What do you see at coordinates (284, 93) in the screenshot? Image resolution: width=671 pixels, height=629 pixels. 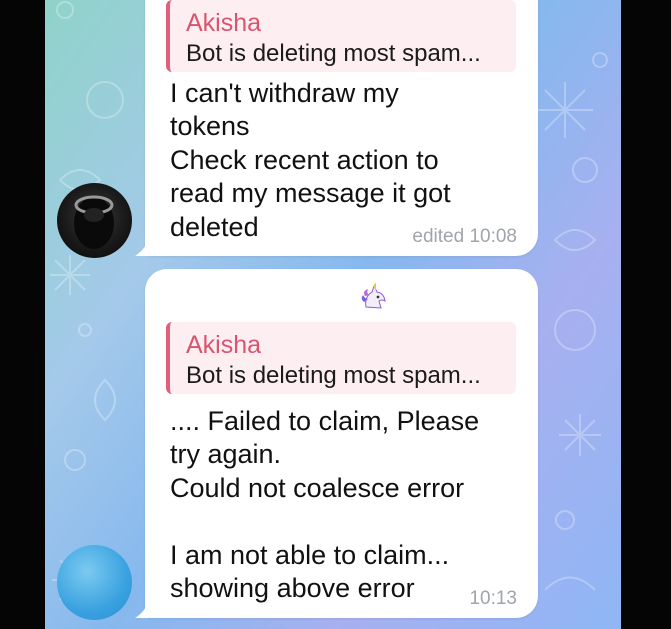 I see `message-text-line: I can't withdraw my` at bounding box center [284, 93].